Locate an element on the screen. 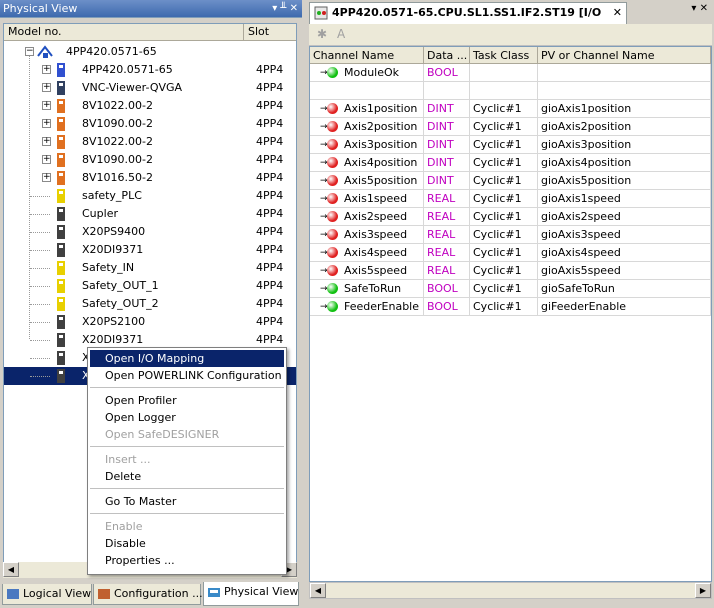 This screenshot has width=714, height=608. drive-icon is located at coordinates (61, 160).